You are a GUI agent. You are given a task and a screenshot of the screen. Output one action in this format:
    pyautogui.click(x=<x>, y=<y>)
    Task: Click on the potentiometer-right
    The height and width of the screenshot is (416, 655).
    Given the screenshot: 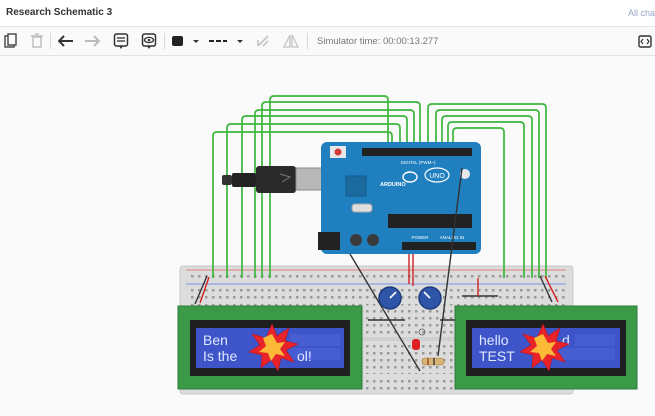 What is the action you would take?
    pyautogui.click(x=430, y=298)
    